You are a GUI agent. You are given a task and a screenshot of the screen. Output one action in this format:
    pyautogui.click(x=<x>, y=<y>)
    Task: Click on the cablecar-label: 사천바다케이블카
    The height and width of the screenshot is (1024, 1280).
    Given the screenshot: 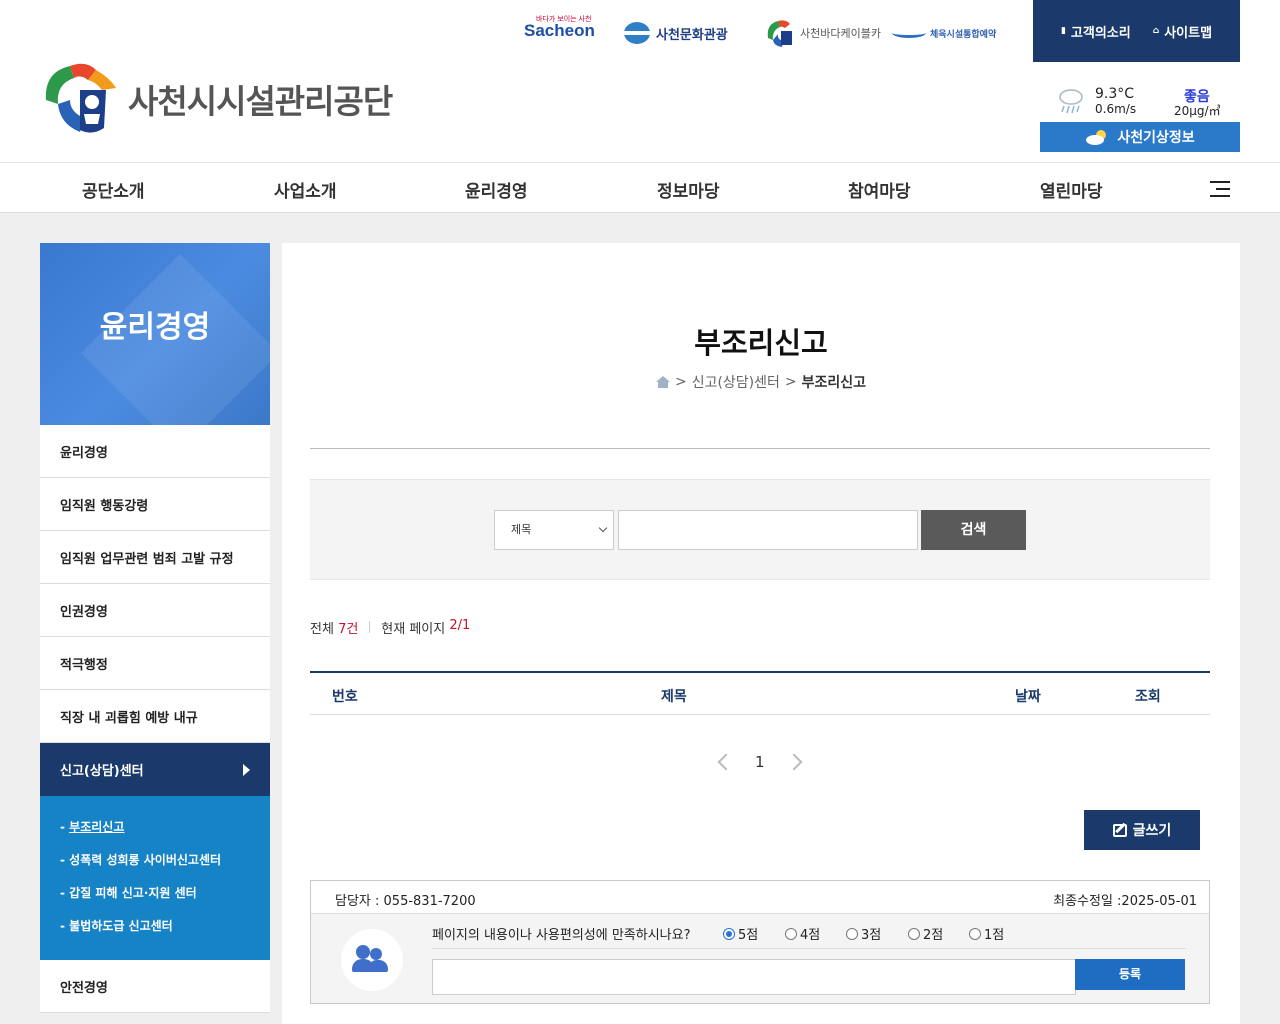 What is the action you would take?
    pyautogui.click(x=840, y=33)
    